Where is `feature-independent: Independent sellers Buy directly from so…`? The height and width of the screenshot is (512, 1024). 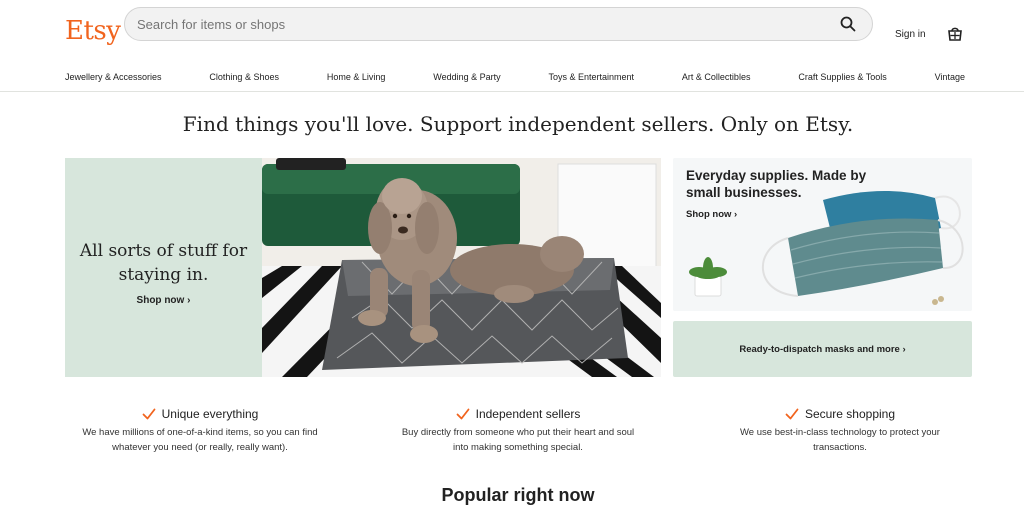
feature-independent: Independent sellers Buy directly from so… is located at coordinates (518, 431).